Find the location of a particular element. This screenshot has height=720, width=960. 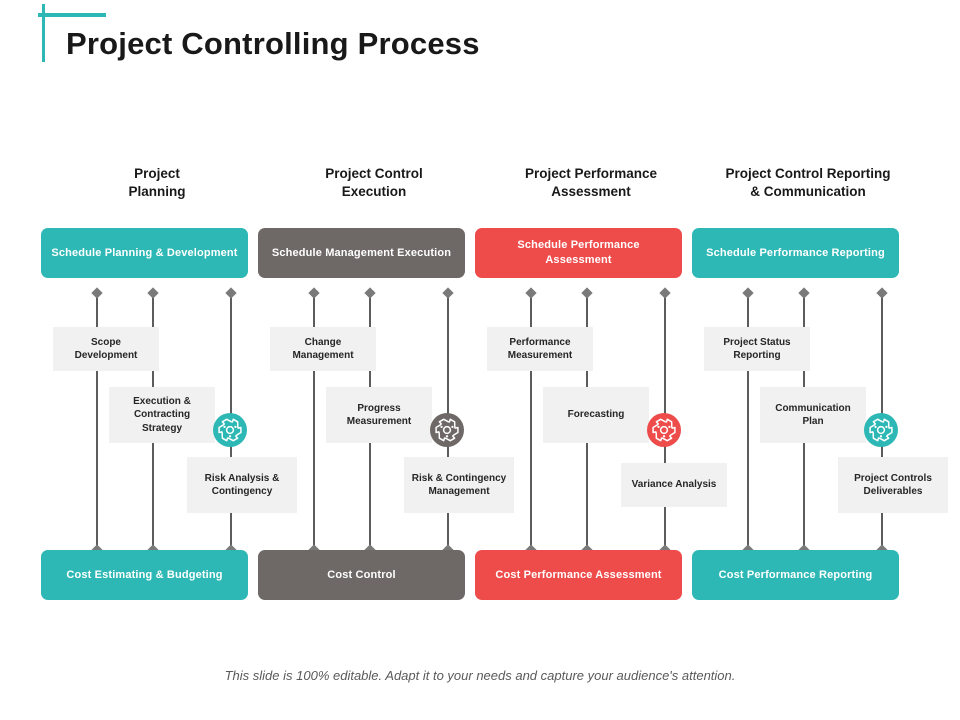

column-header: Project Control Reporting & Communication is located at coordinates (808, 183).